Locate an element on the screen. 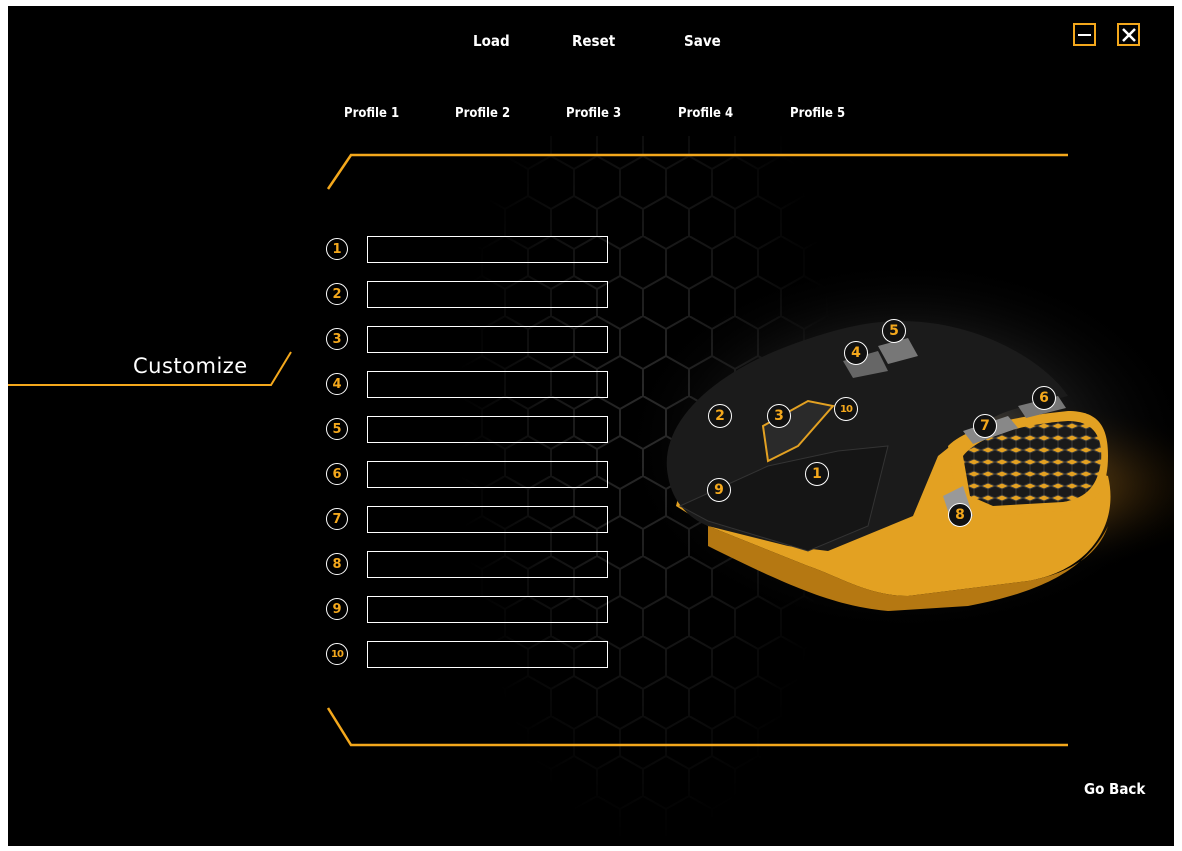 This screenshot has height=851, width=1182. mouse-callout-10: 10 is located at coordinates (846, 409).